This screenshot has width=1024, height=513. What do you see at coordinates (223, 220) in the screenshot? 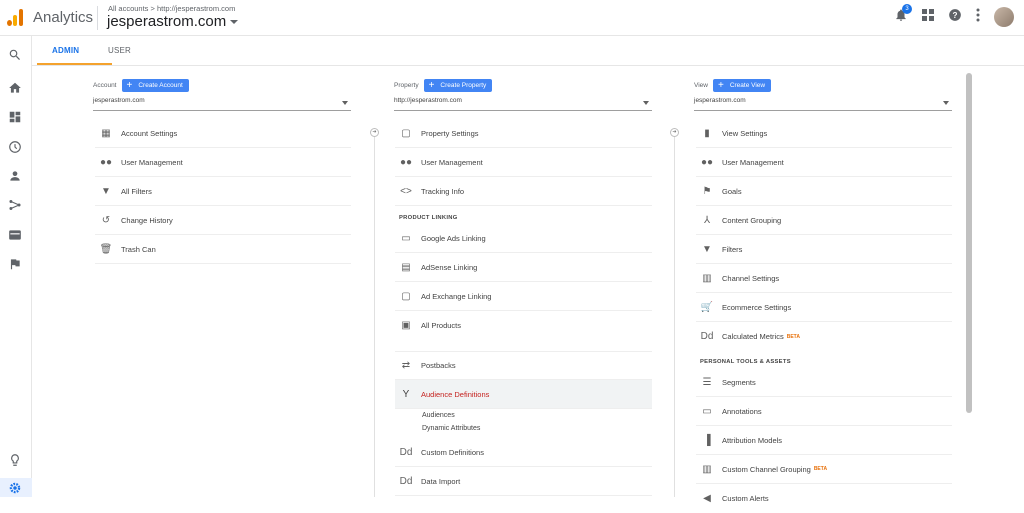
I see `change-history-item: ↺ Change History` at bounding box center [223, 220].